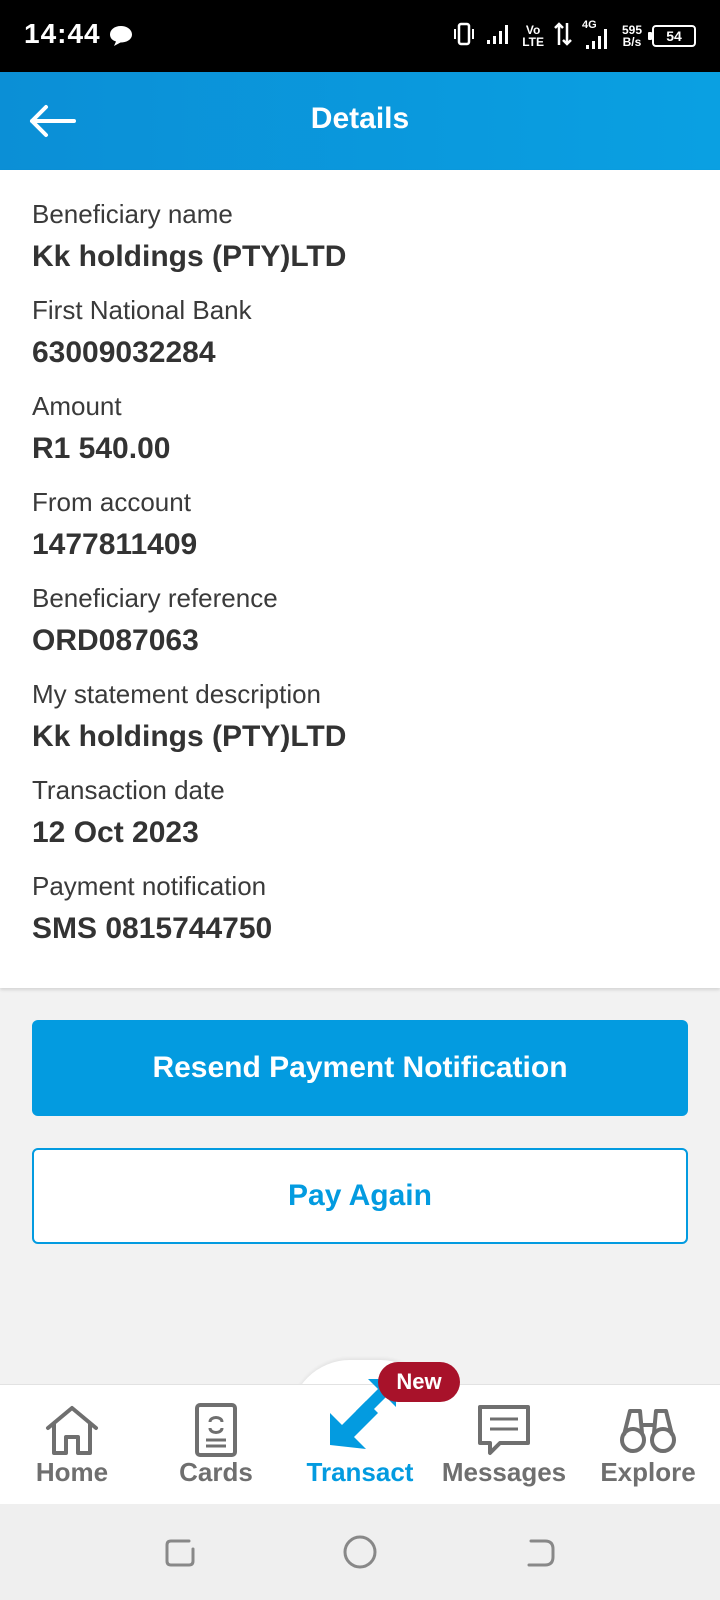 Image resolution: width=720 pixels, height=1600 pixels. I want to click on new-badge: New, so click(419, 1382).